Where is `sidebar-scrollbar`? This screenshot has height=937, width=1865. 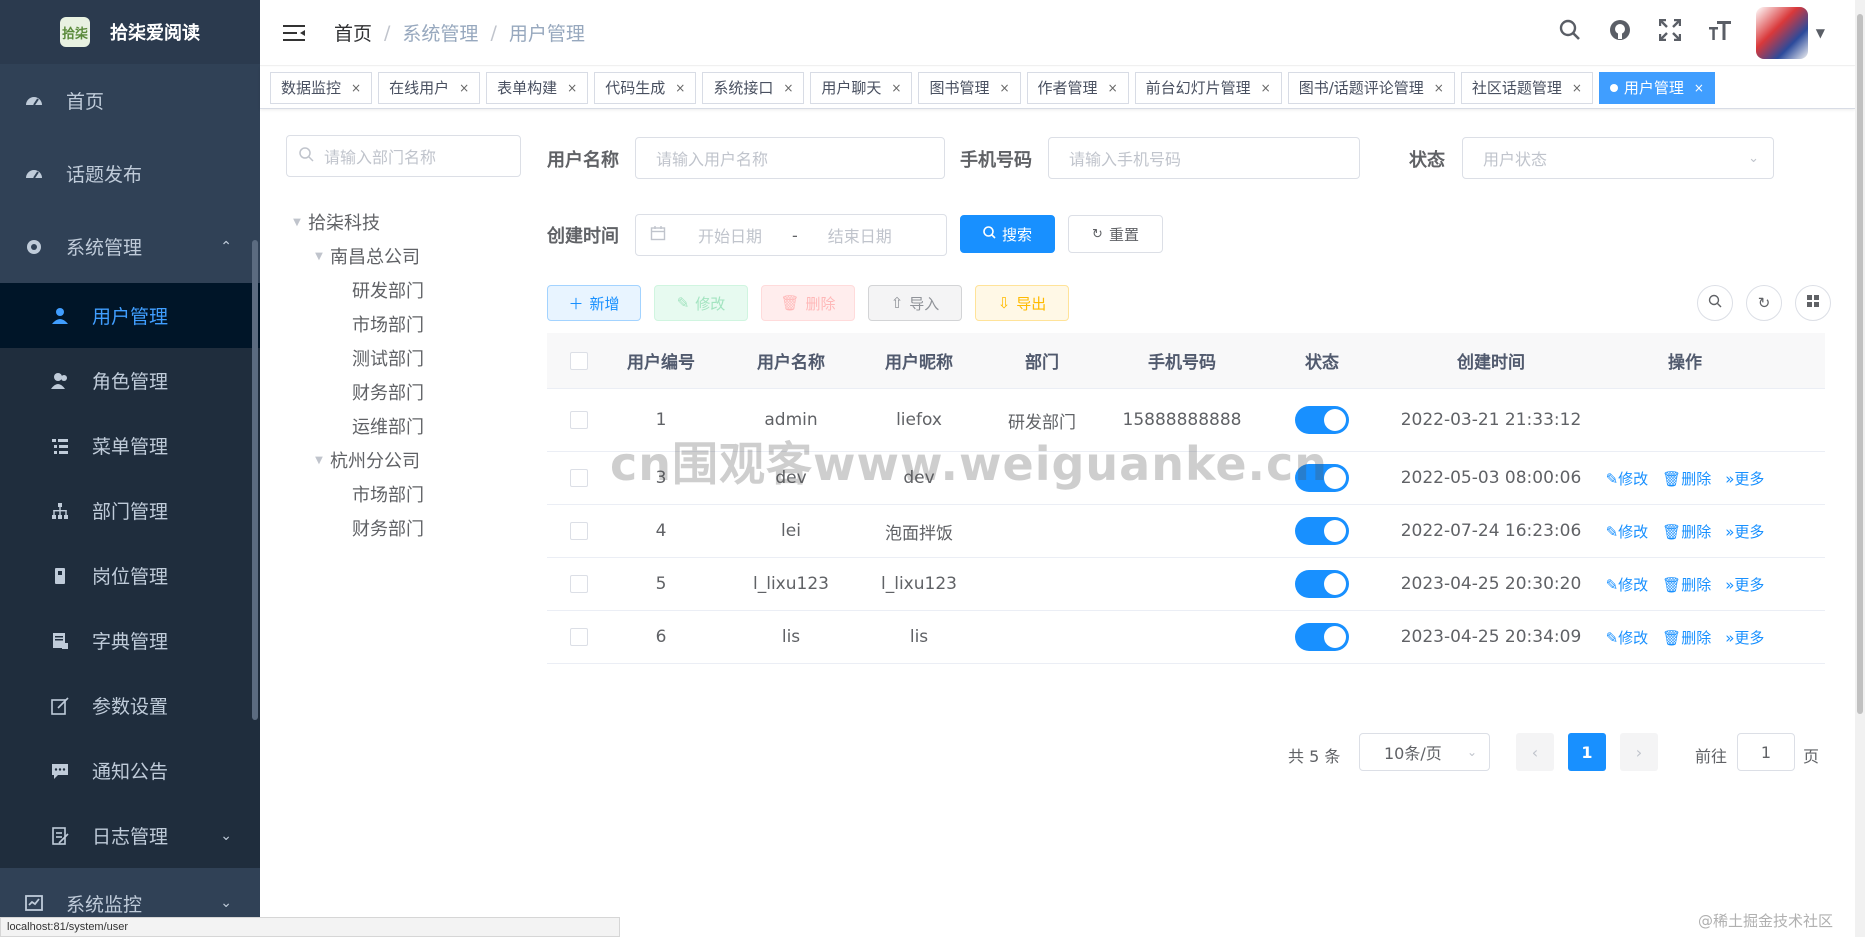 sidebar-scrollbar is located at coordinates (255, 480).